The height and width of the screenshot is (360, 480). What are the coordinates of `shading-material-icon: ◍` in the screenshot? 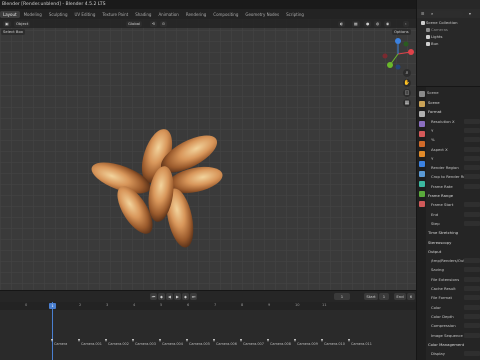 It's located at (378, 23).